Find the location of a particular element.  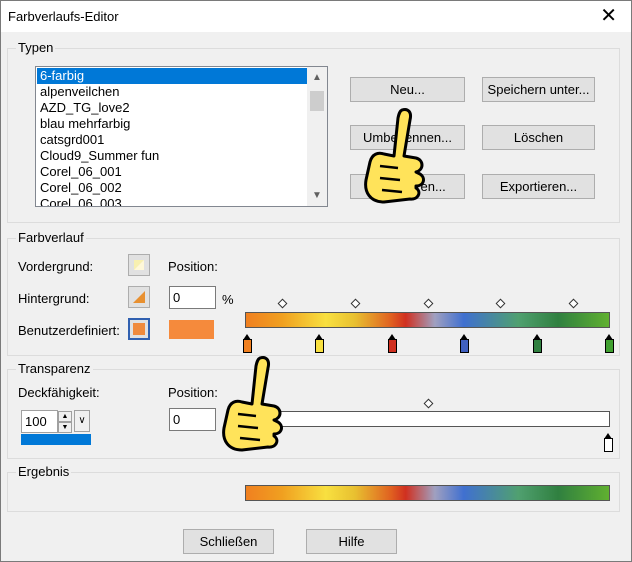

close-button: Schließen is located at coordinates (228, 541).